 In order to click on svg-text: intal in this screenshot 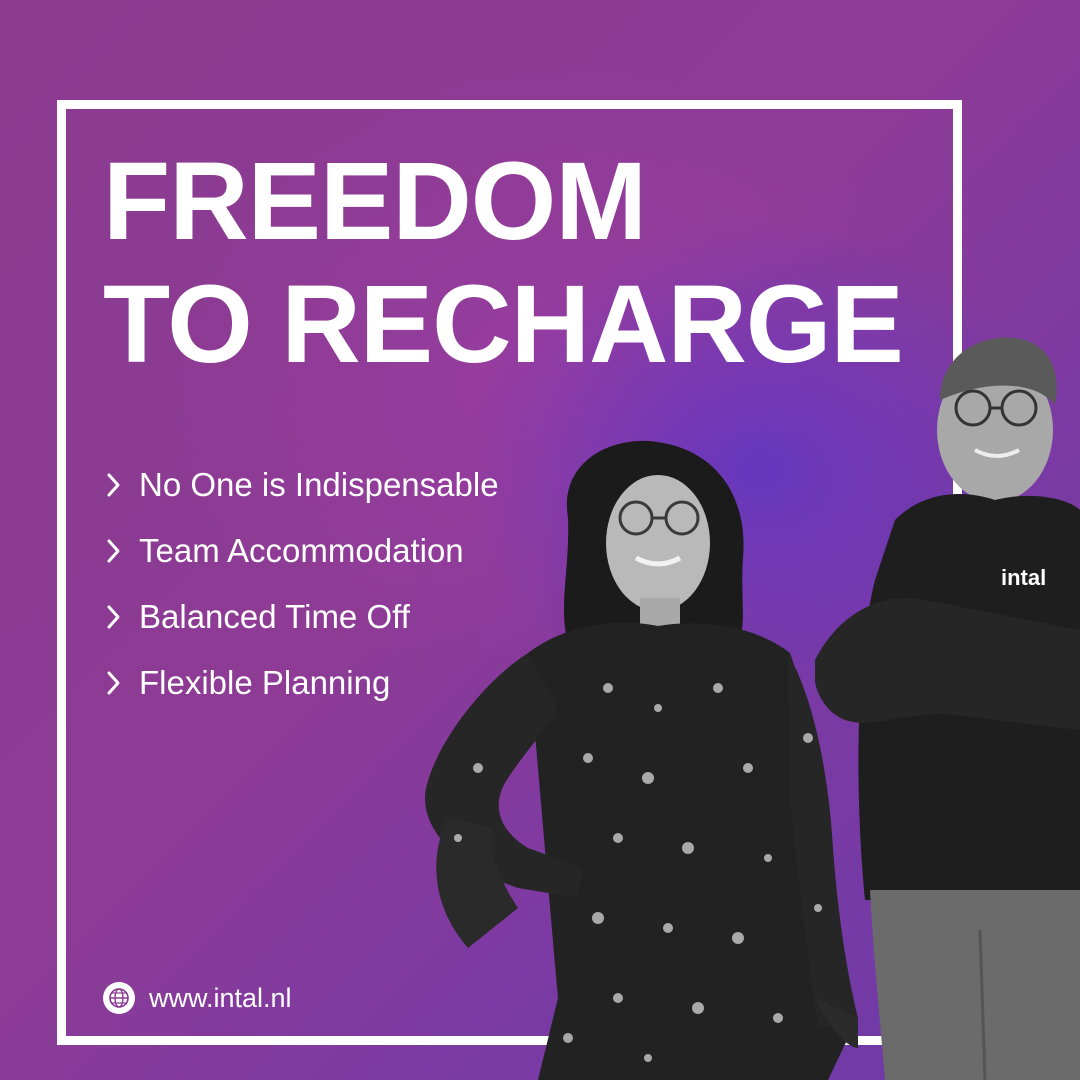, I will do `click(1023, 577)`.